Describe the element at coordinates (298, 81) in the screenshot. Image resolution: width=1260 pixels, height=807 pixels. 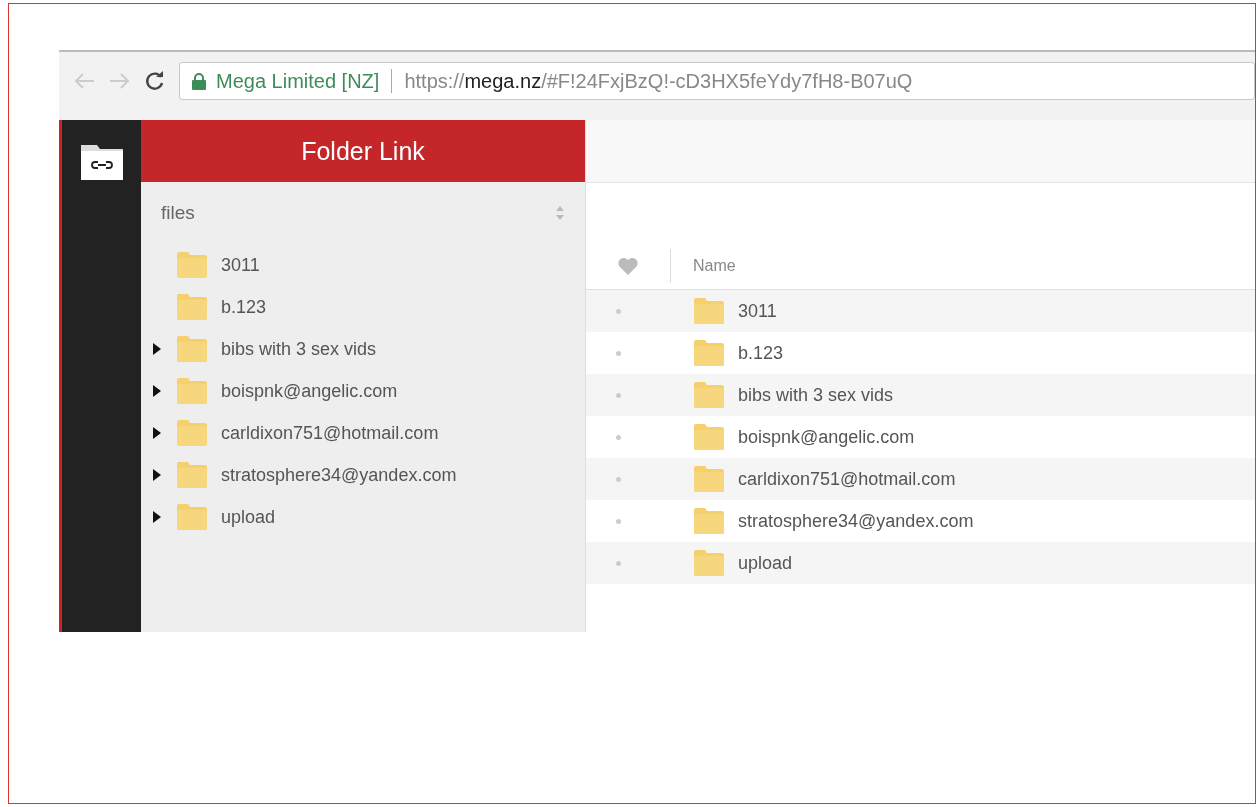
I see `site-identity: Mega Limited [NZ]` at that location.